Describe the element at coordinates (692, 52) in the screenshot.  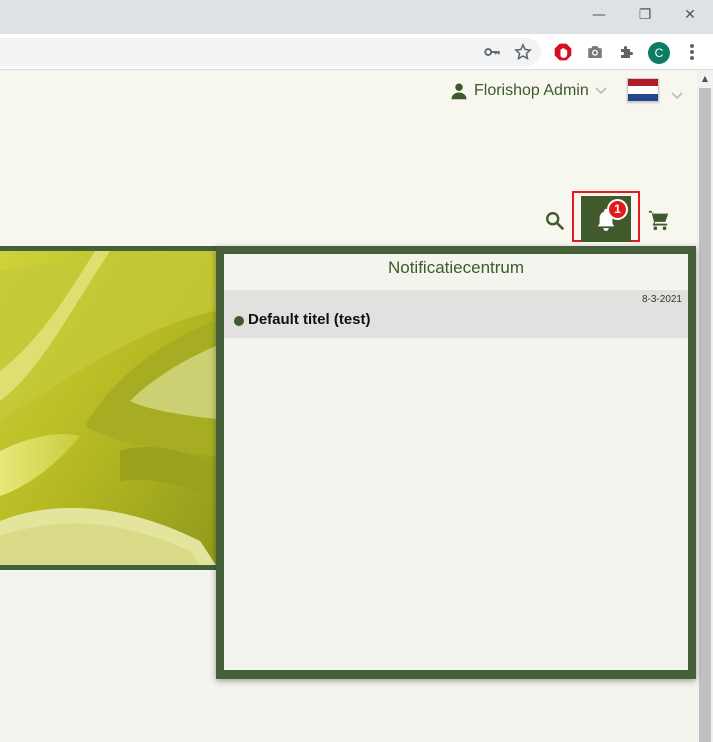
I see `more-icon` at that location.